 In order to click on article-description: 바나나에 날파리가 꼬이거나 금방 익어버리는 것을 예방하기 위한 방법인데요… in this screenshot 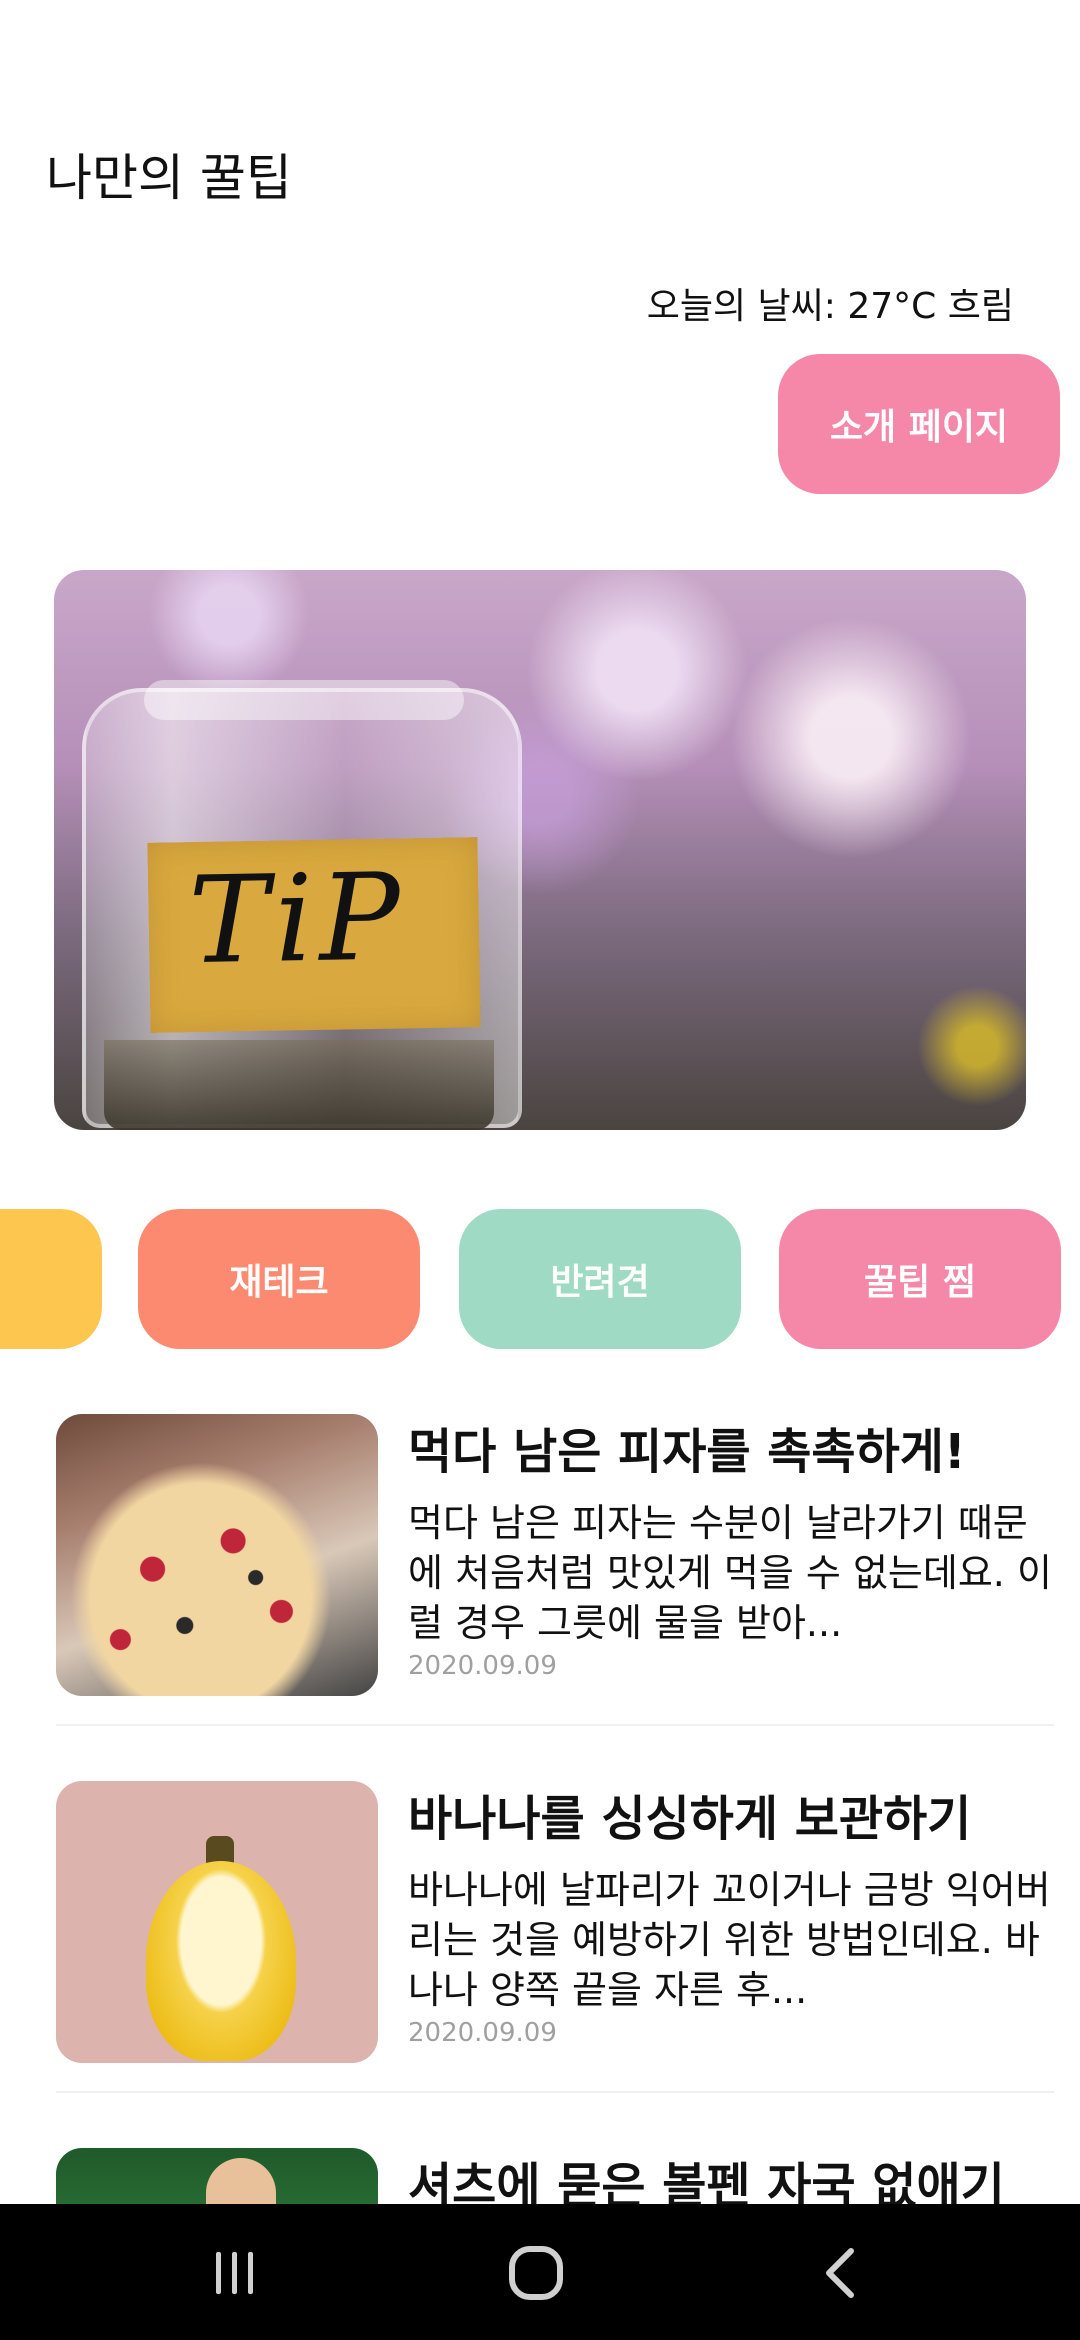, I will do `click(729, 1940)`.